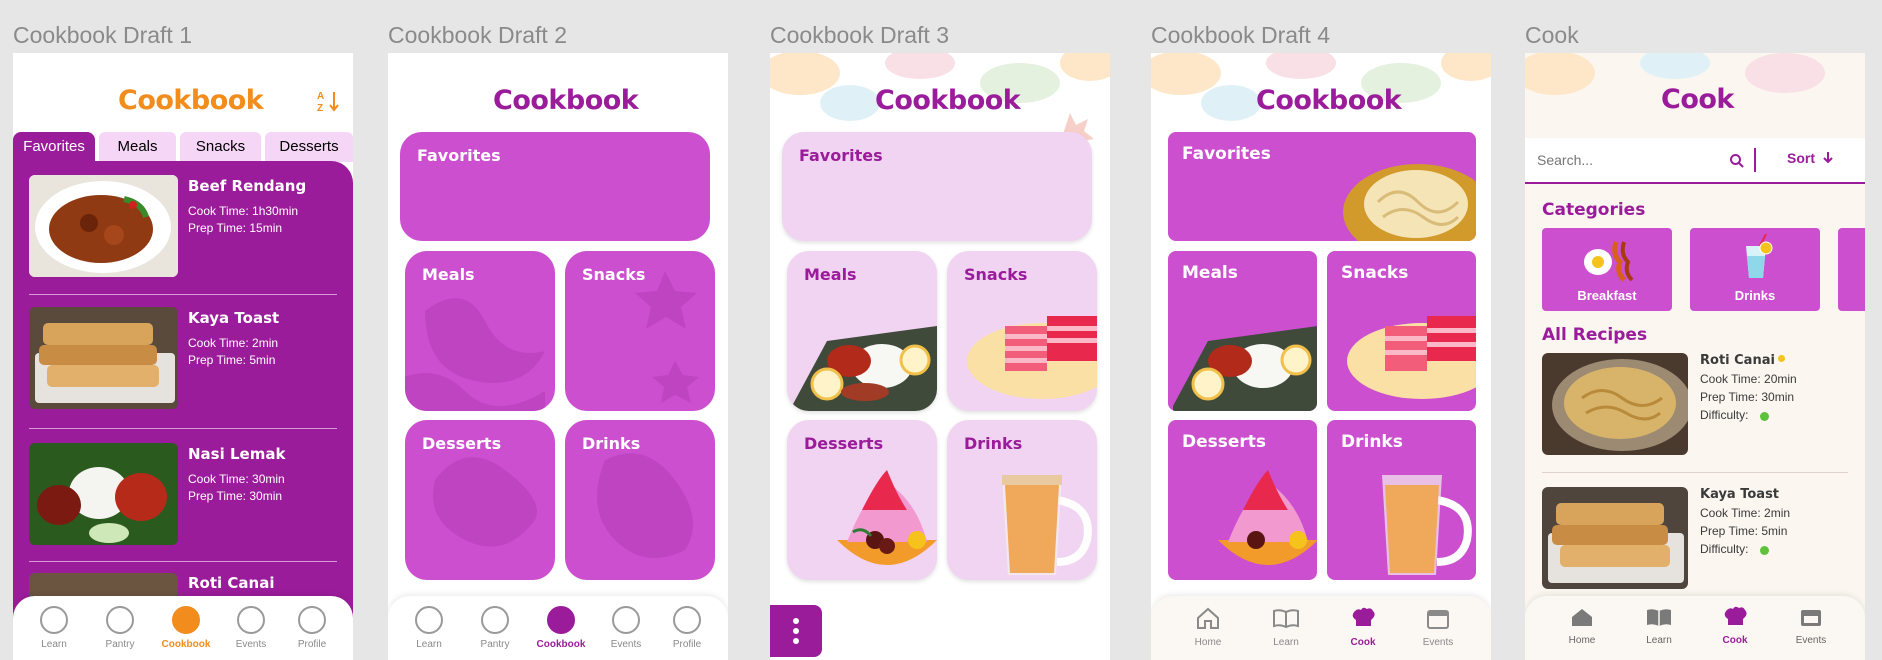 The height and width of the screenshot is (660, 1882). I want to click on tab-meals: Meals, so click(137, 147).